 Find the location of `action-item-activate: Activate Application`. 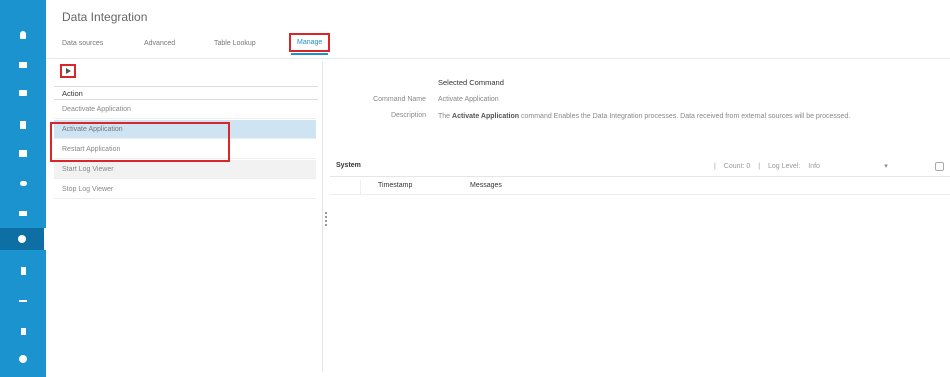

action-item-activate: Activate Application is located at coordinates (185, 129).